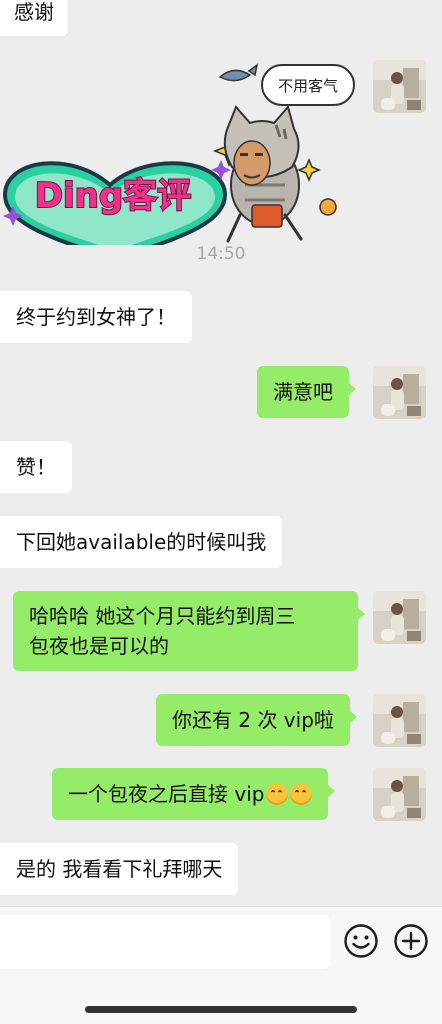  What do you see at coordinates (411, 941) in the screenshot?
I see `plus-icon` at bounding box center [411, 941].